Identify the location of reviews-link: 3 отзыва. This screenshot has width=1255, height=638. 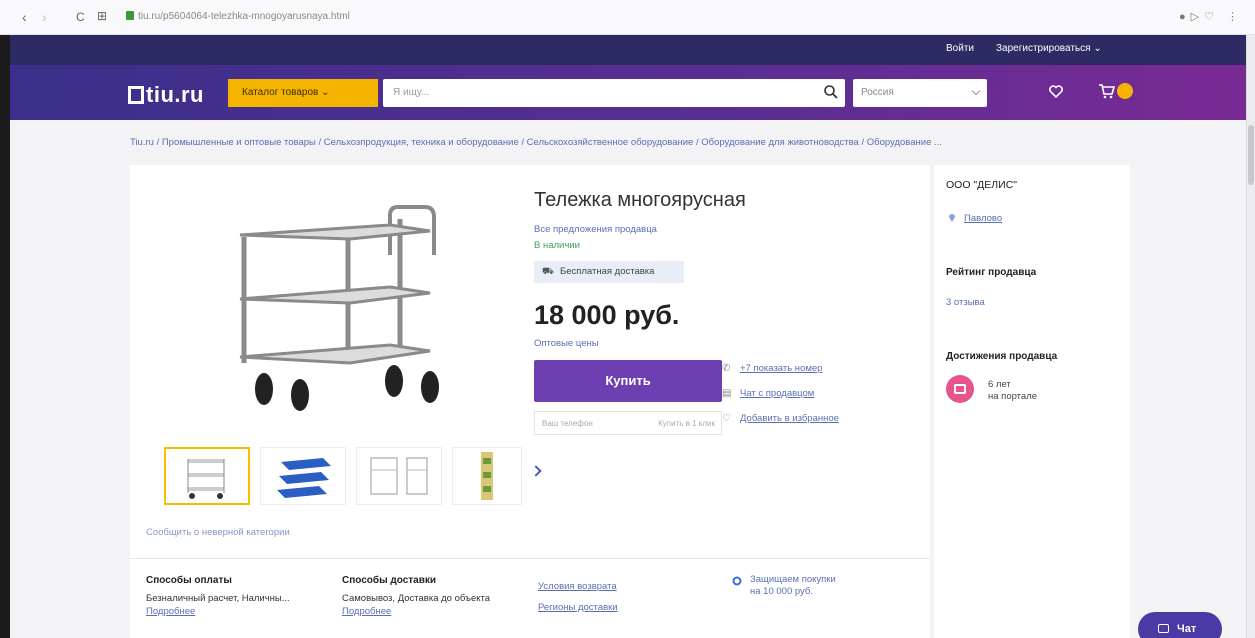
(965, 302).